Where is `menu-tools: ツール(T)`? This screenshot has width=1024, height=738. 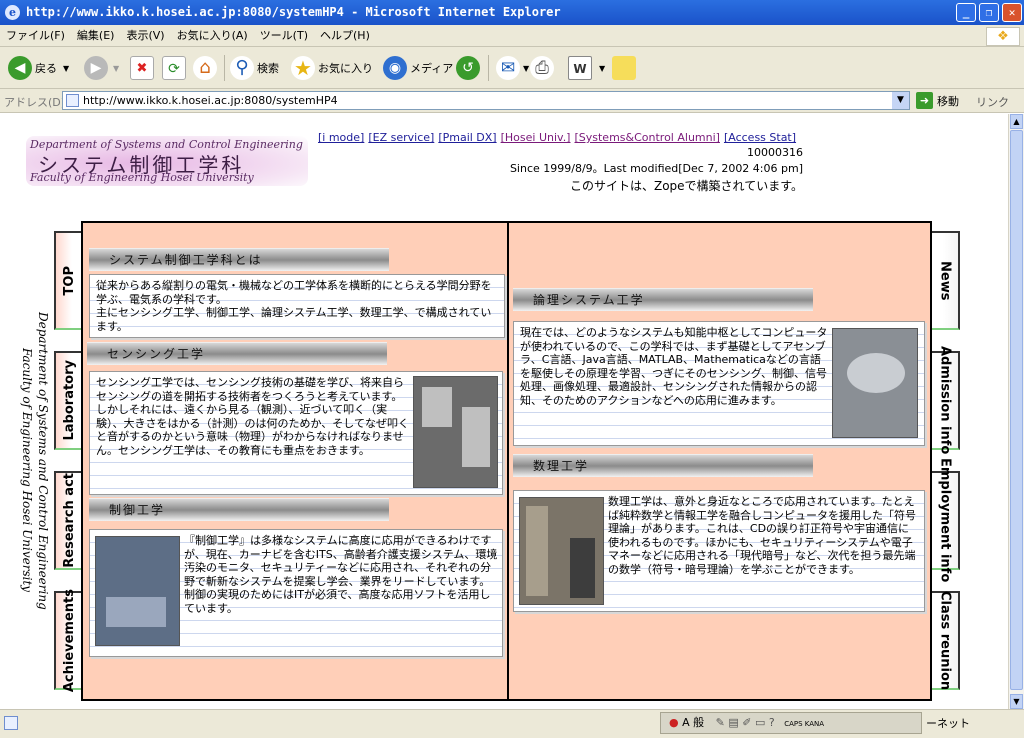 menu-tools: ツール(T) is located at coordinates (284, 36).